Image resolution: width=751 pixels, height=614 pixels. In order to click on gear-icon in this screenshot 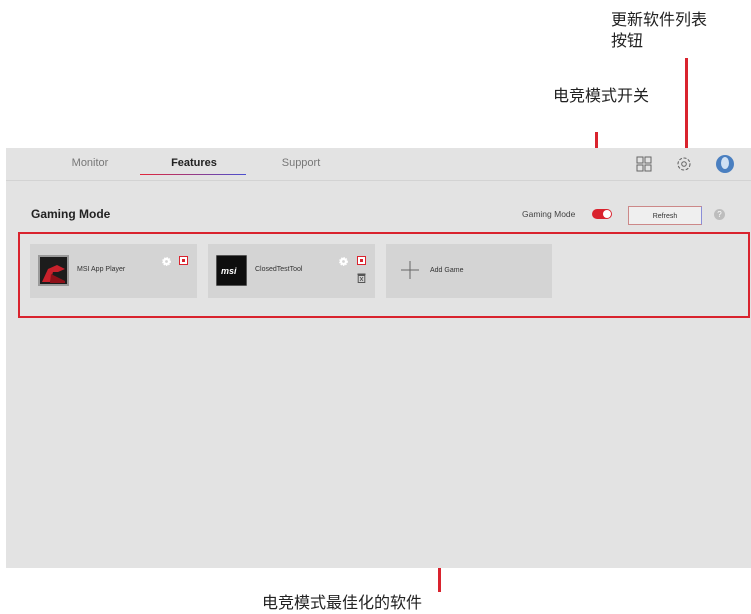, I will do `click(684, 164)`.